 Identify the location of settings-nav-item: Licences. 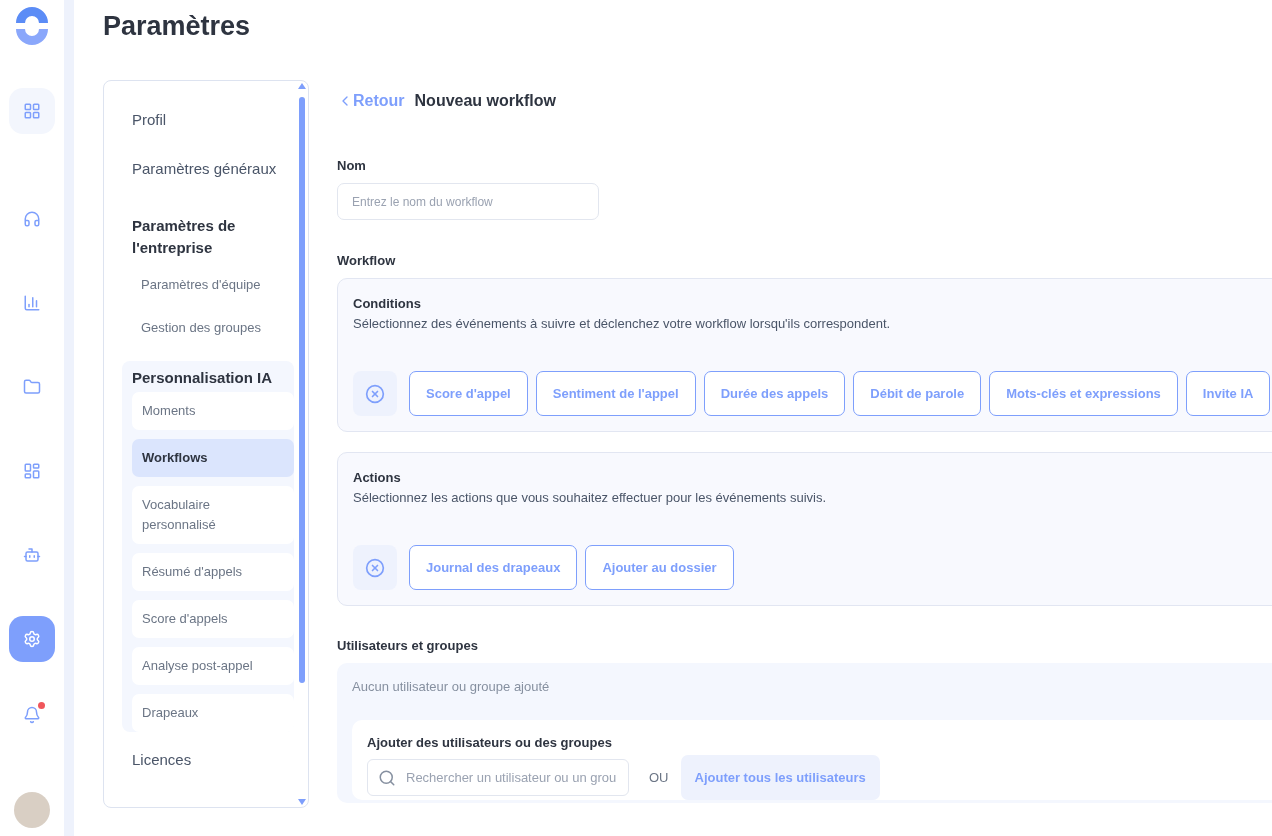
(208, 759).